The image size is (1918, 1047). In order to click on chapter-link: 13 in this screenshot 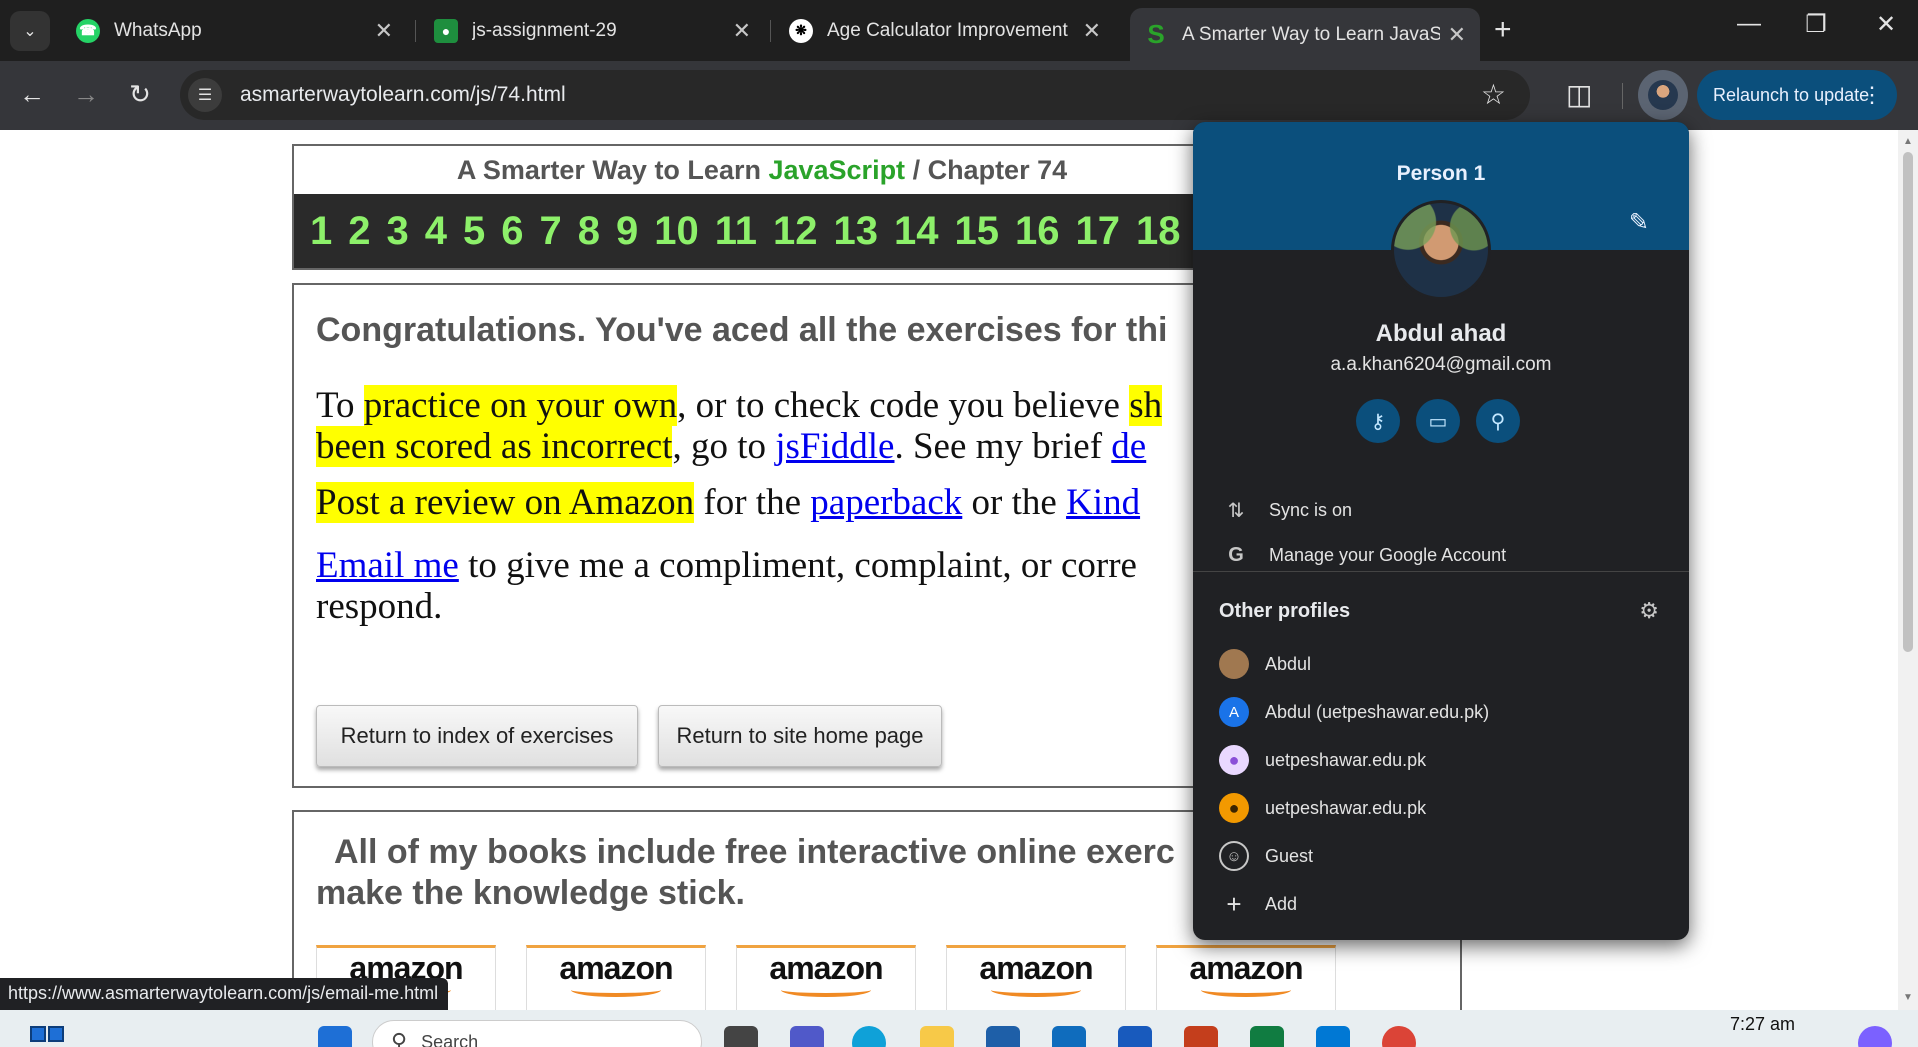, I will do `click(856, 231)`.